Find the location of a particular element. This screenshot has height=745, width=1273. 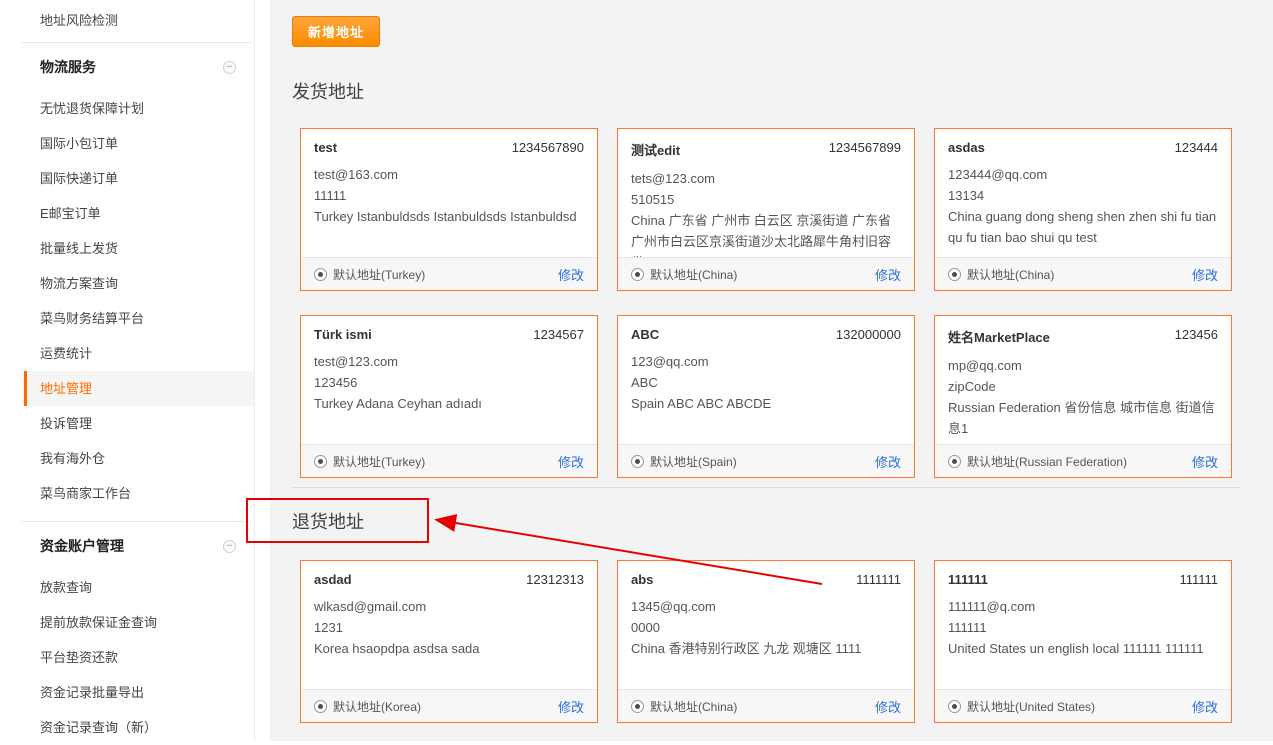

sidebar-section-logistics-title: 物流服务 is located at coordinates (68, 67).